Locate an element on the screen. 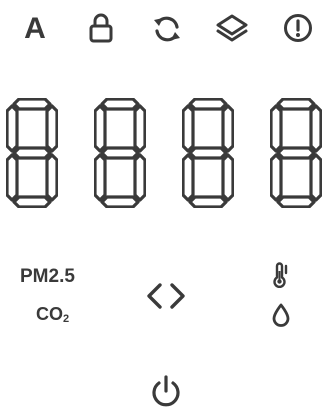 The width and height of the screenshot is (328, 408). layers-button is located at coordinates (232, 29).